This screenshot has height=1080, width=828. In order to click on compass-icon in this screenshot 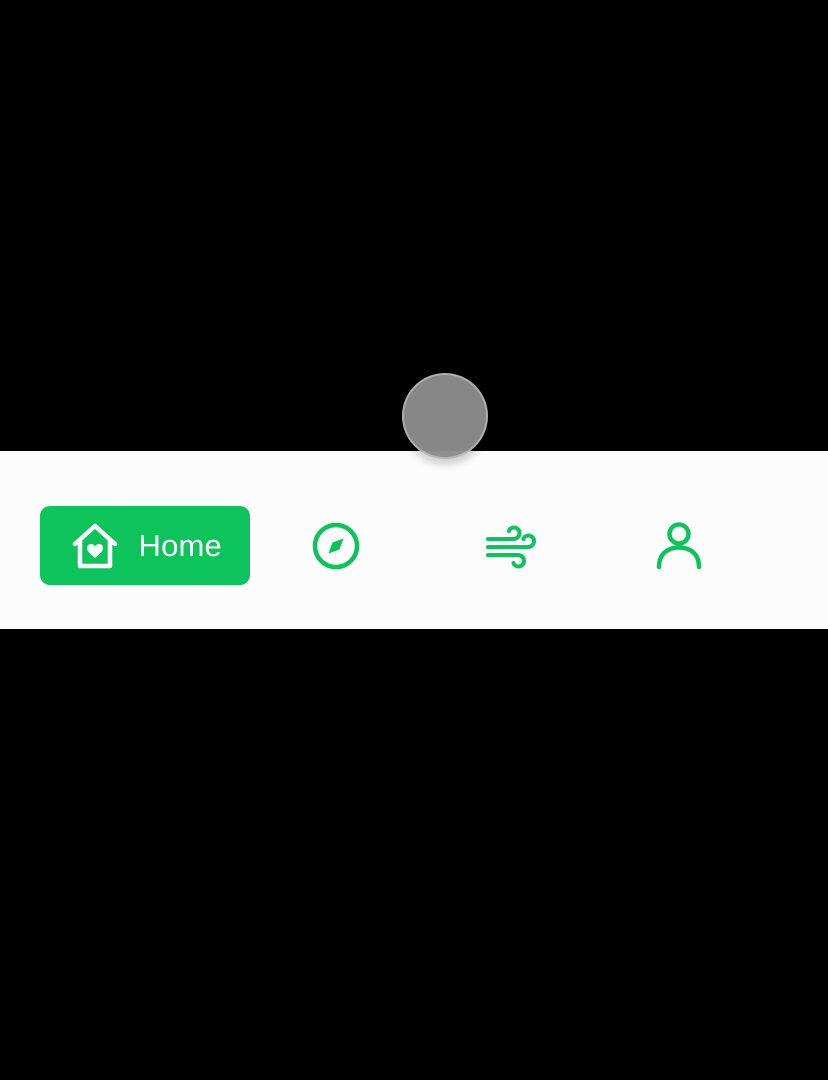, I will do `click(336, 546)`.